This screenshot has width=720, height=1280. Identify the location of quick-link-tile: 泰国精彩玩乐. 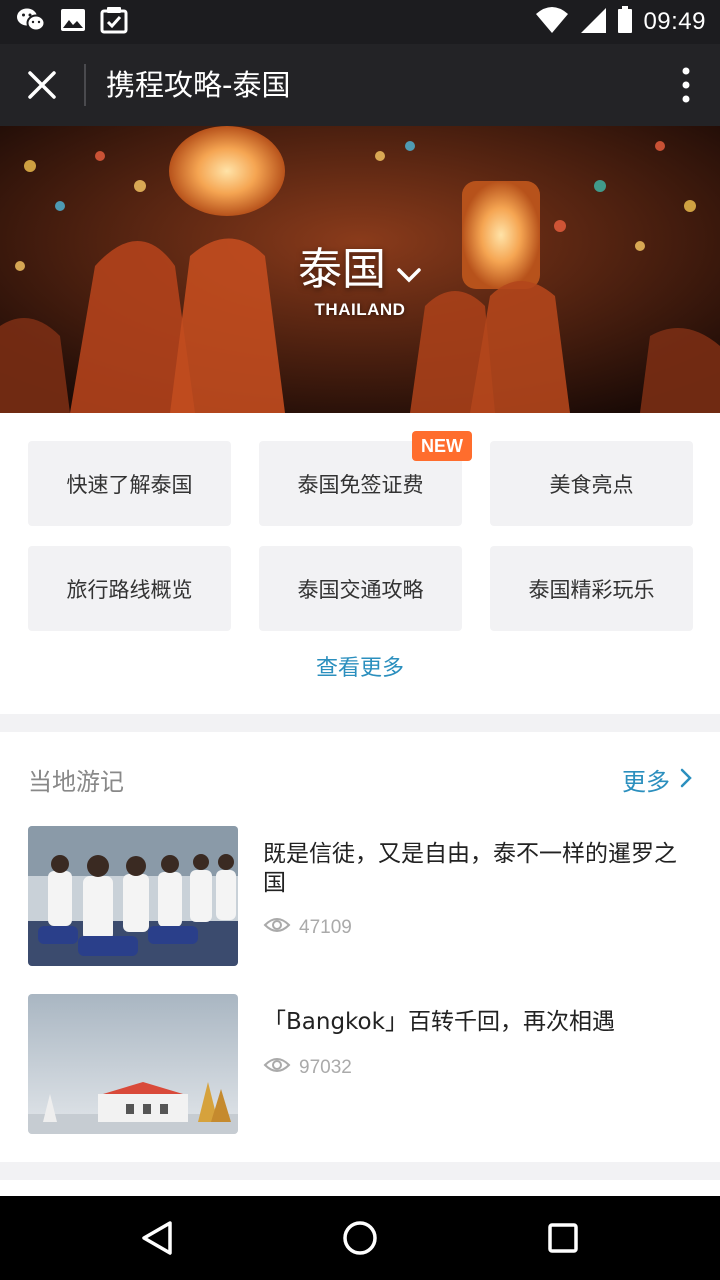
(591, 588).